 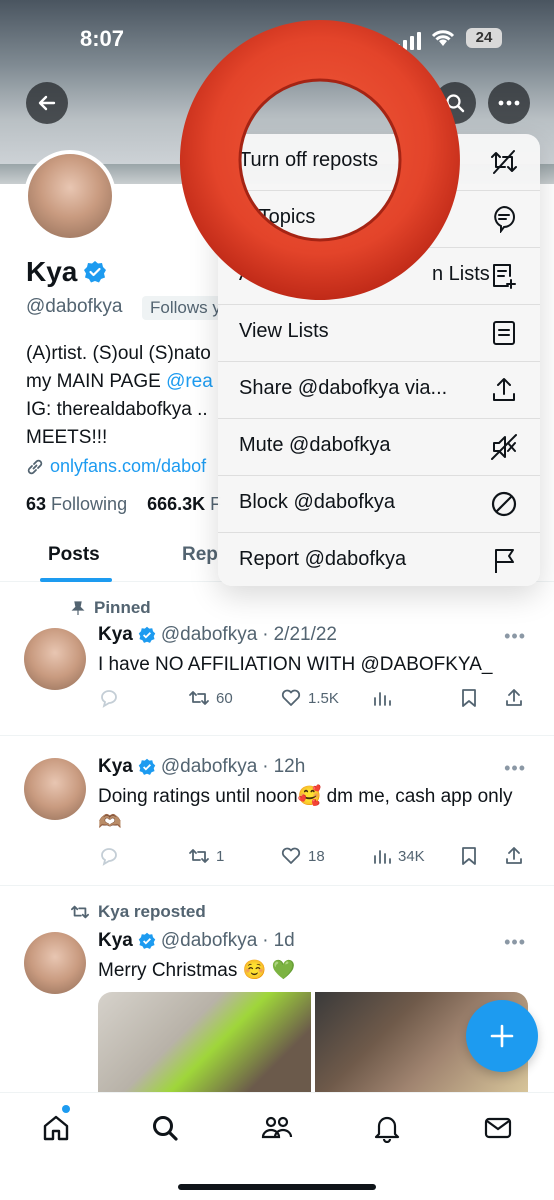 I want to click on nav-notifications, so click(x=387, y=1128).